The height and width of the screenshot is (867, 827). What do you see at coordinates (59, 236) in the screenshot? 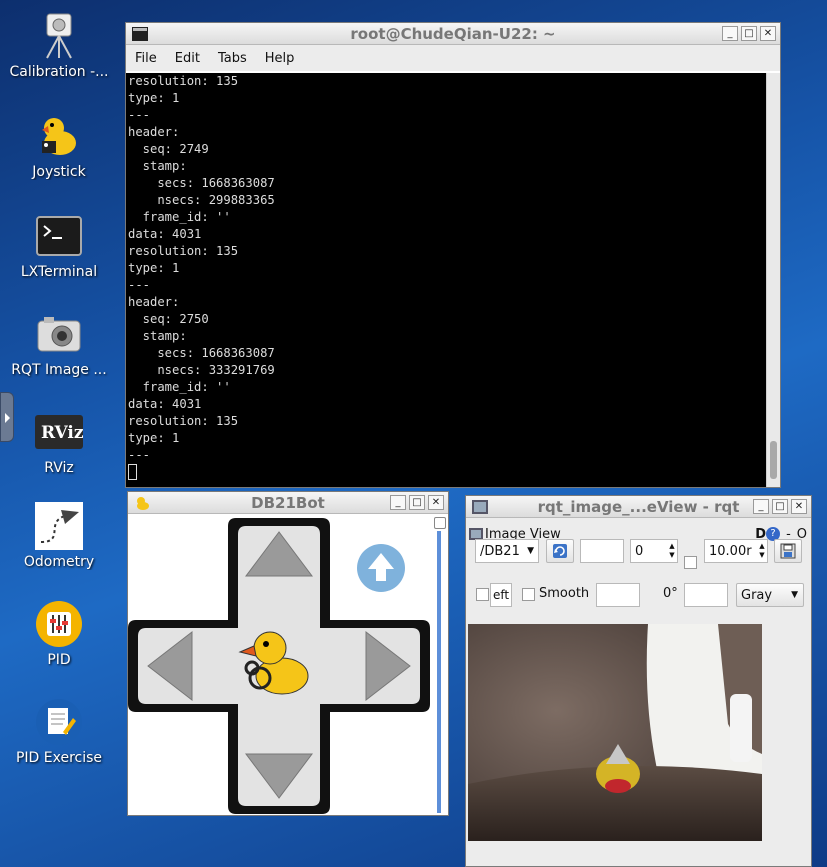
I see `terminal-icon` at bounding box center [59, 236].